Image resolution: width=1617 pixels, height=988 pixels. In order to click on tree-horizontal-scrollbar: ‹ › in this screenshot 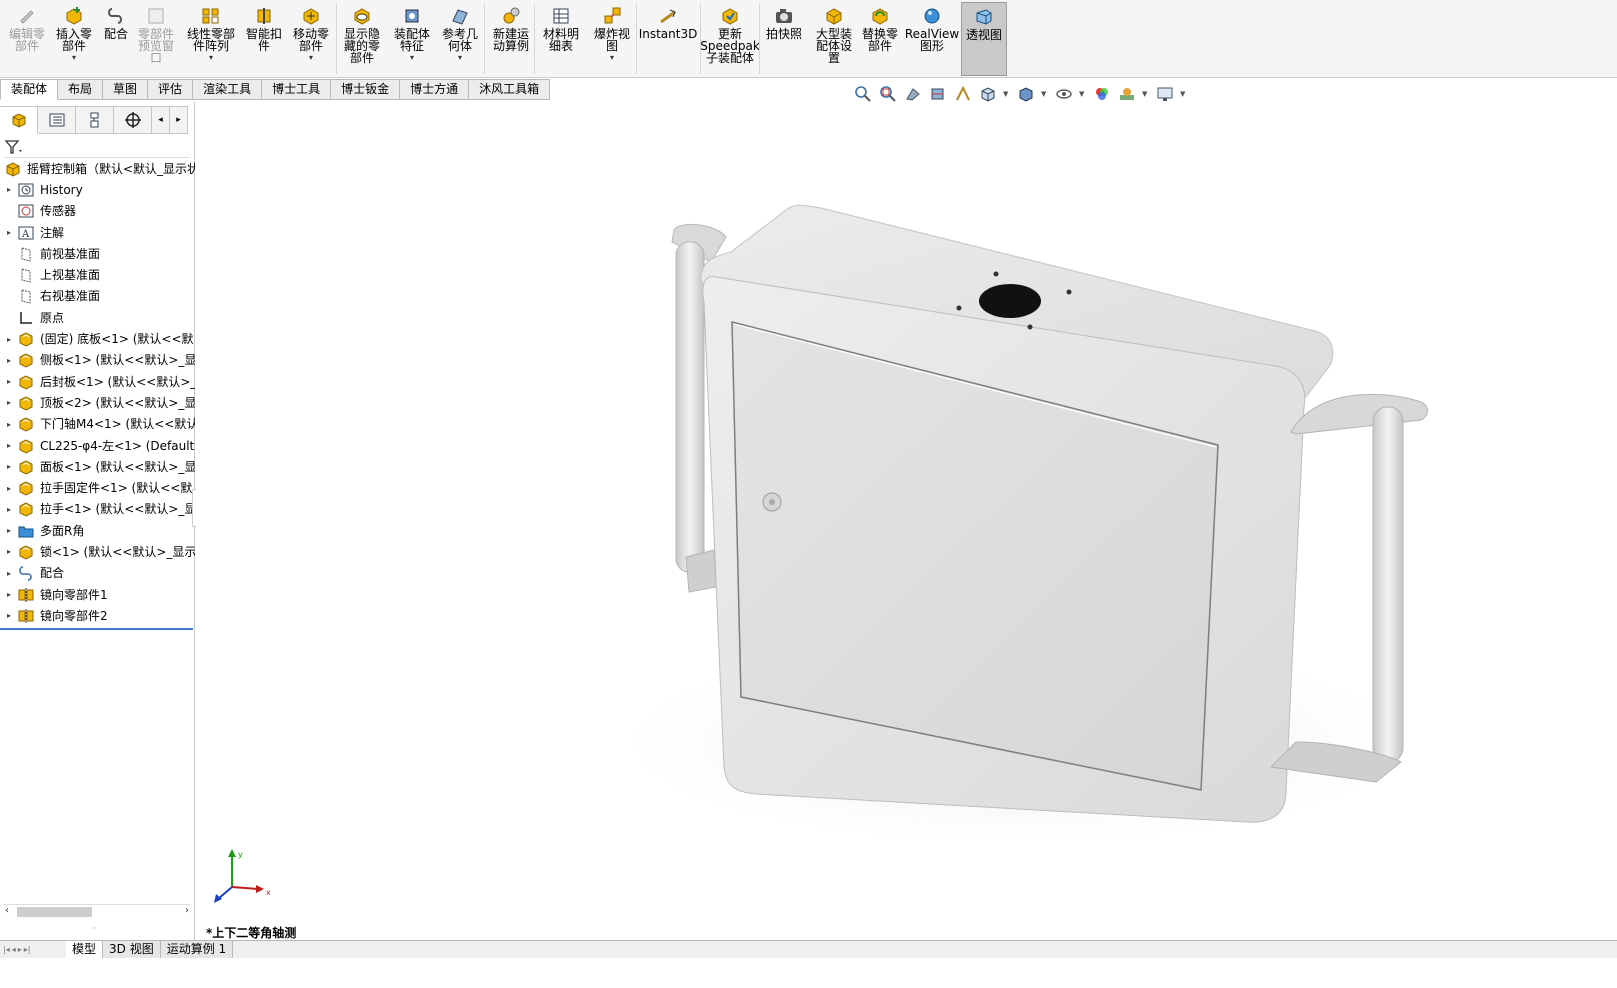, I will do `click(97, 911)`.